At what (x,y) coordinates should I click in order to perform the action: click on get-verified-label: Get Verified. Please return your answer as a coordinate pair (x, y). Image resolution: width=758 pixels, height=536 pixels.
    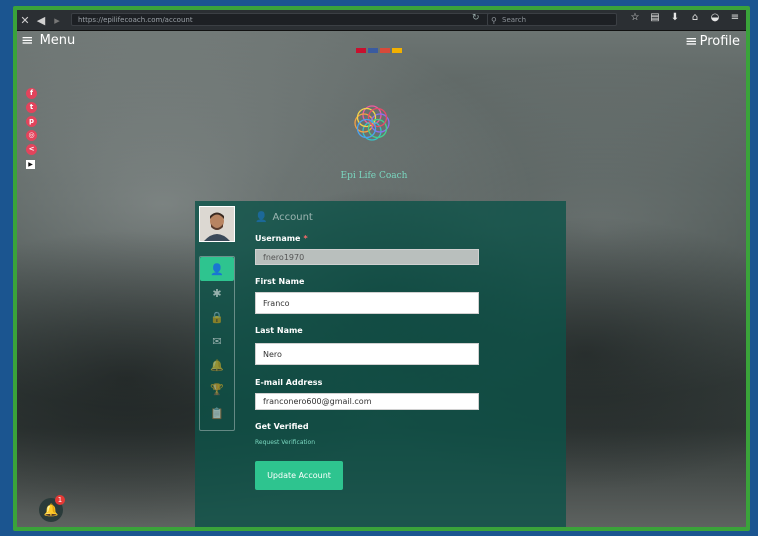
    Looking at the image, I should click on (282, 426).